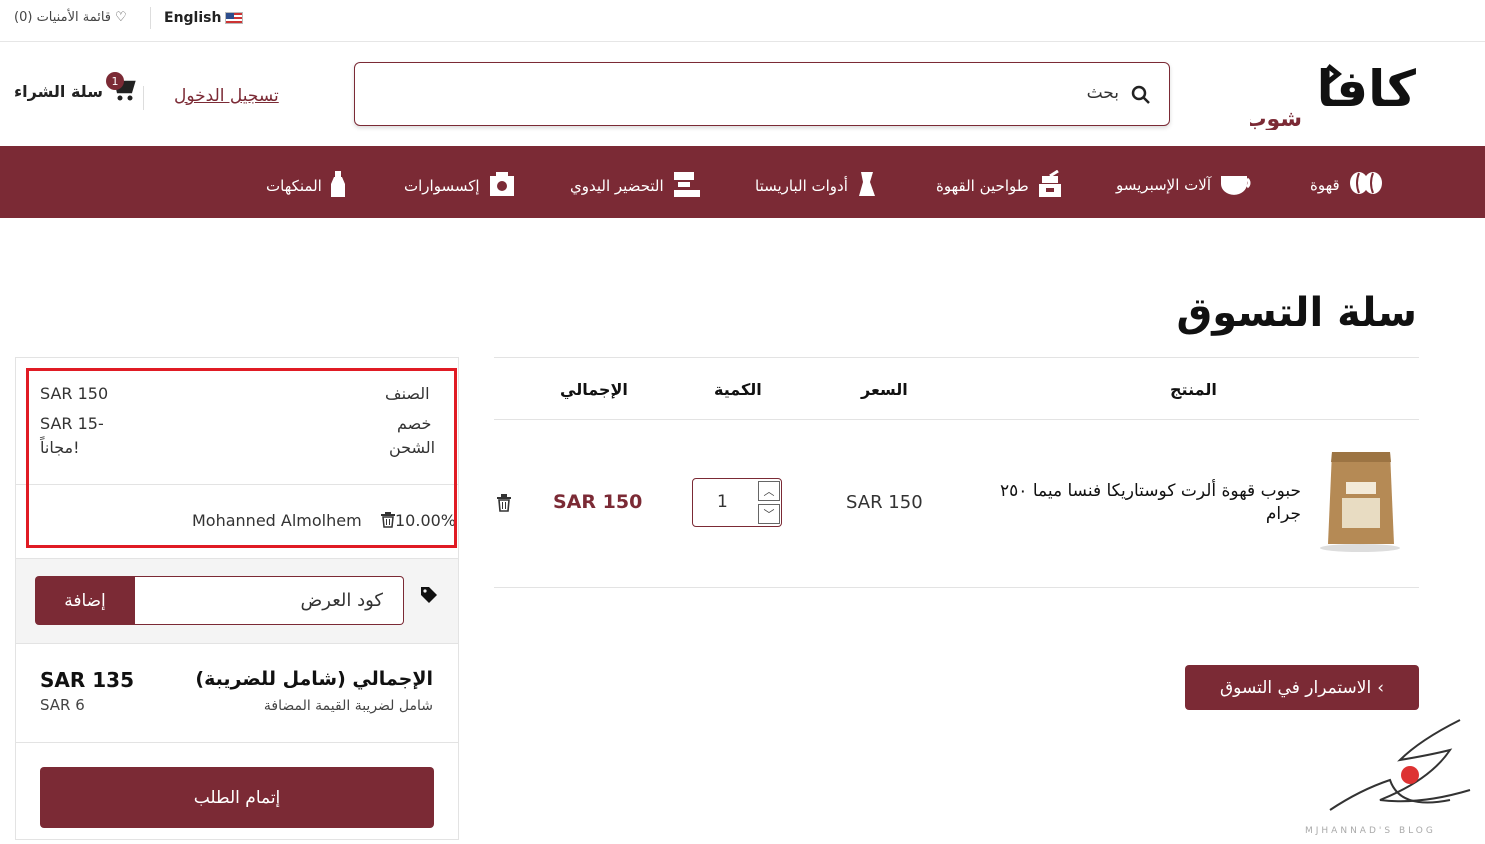 The image size is (1485, 844). I want to click on milk-pitcher-icon, so click(868, 186).